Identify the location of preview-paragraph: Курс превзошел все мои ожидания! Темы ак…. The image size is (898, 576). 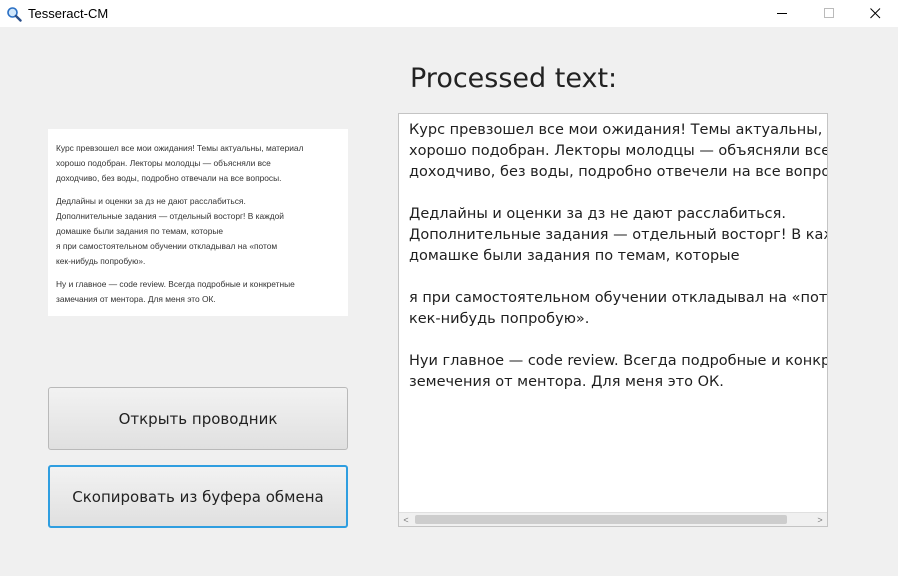
(180, 163).